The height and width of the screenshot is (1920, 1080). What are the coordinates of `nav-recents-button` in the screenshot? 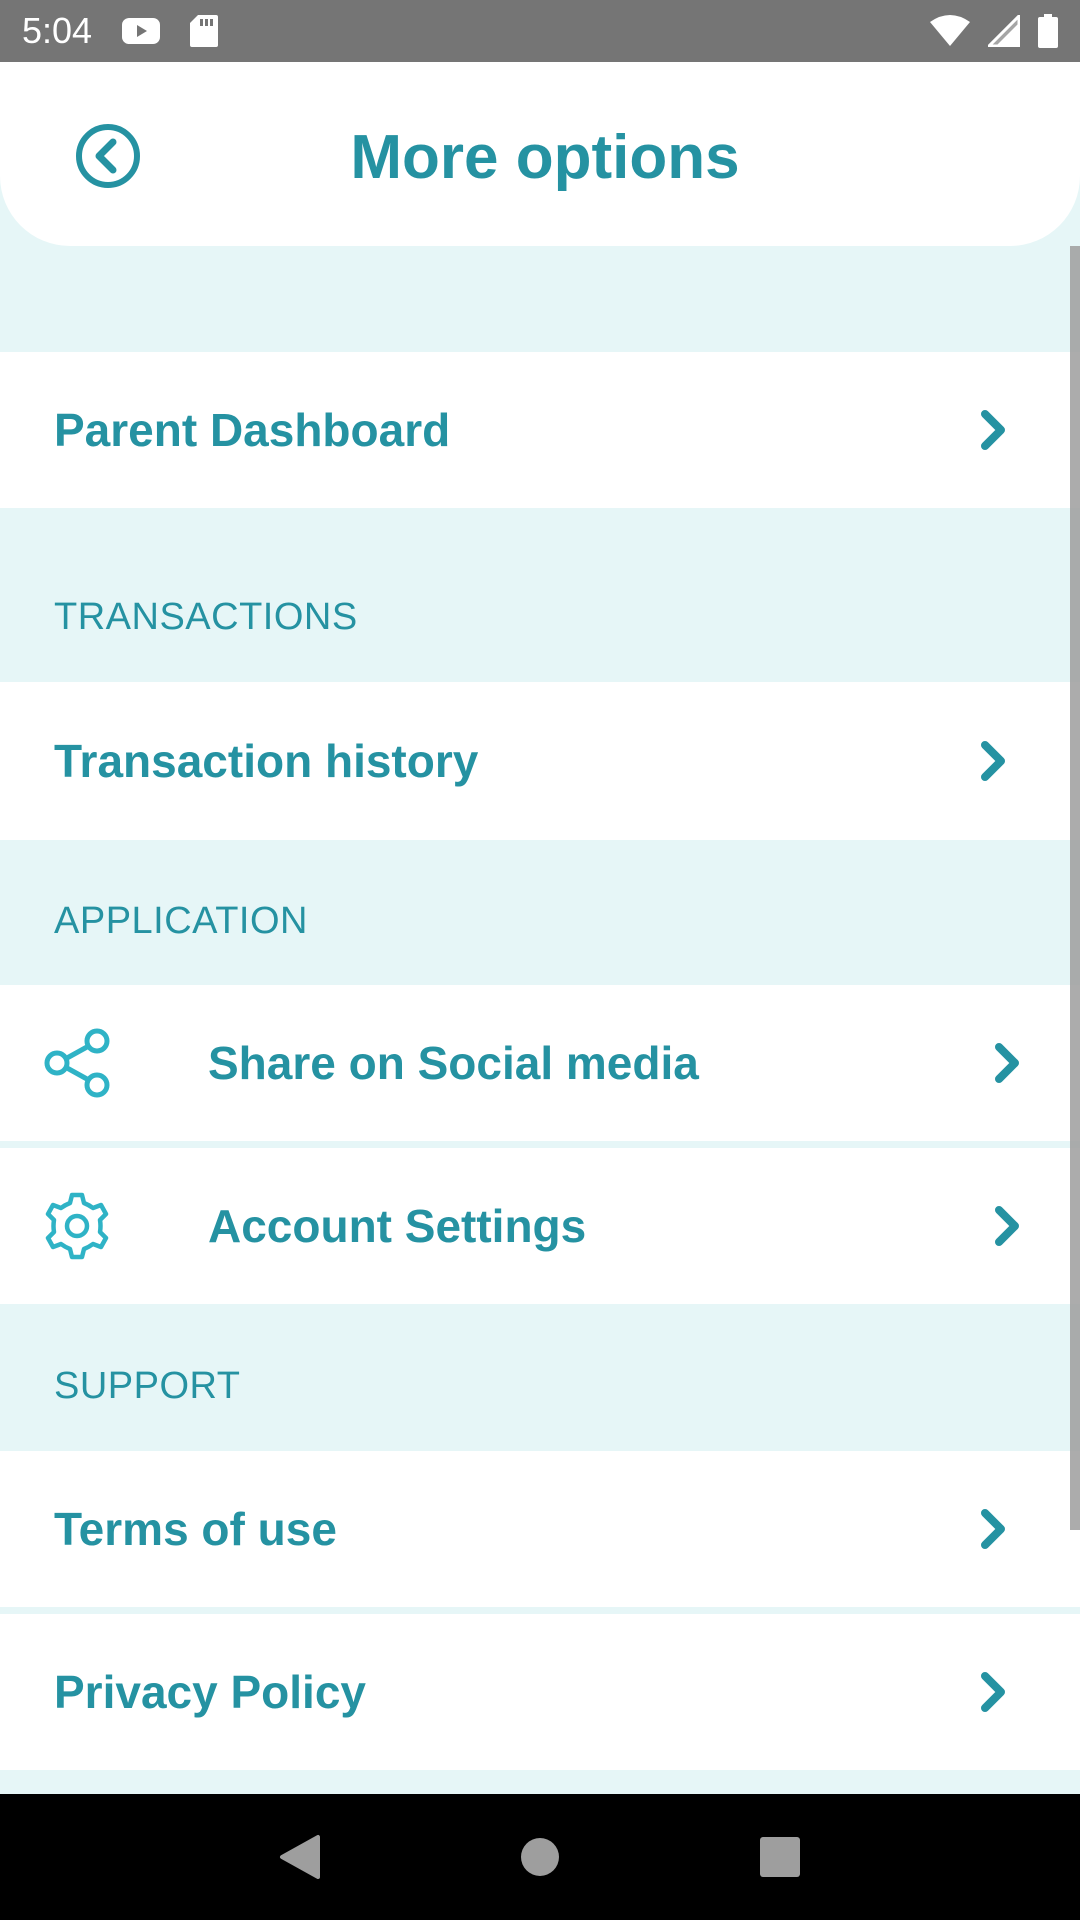 It's located at (780, 1857).